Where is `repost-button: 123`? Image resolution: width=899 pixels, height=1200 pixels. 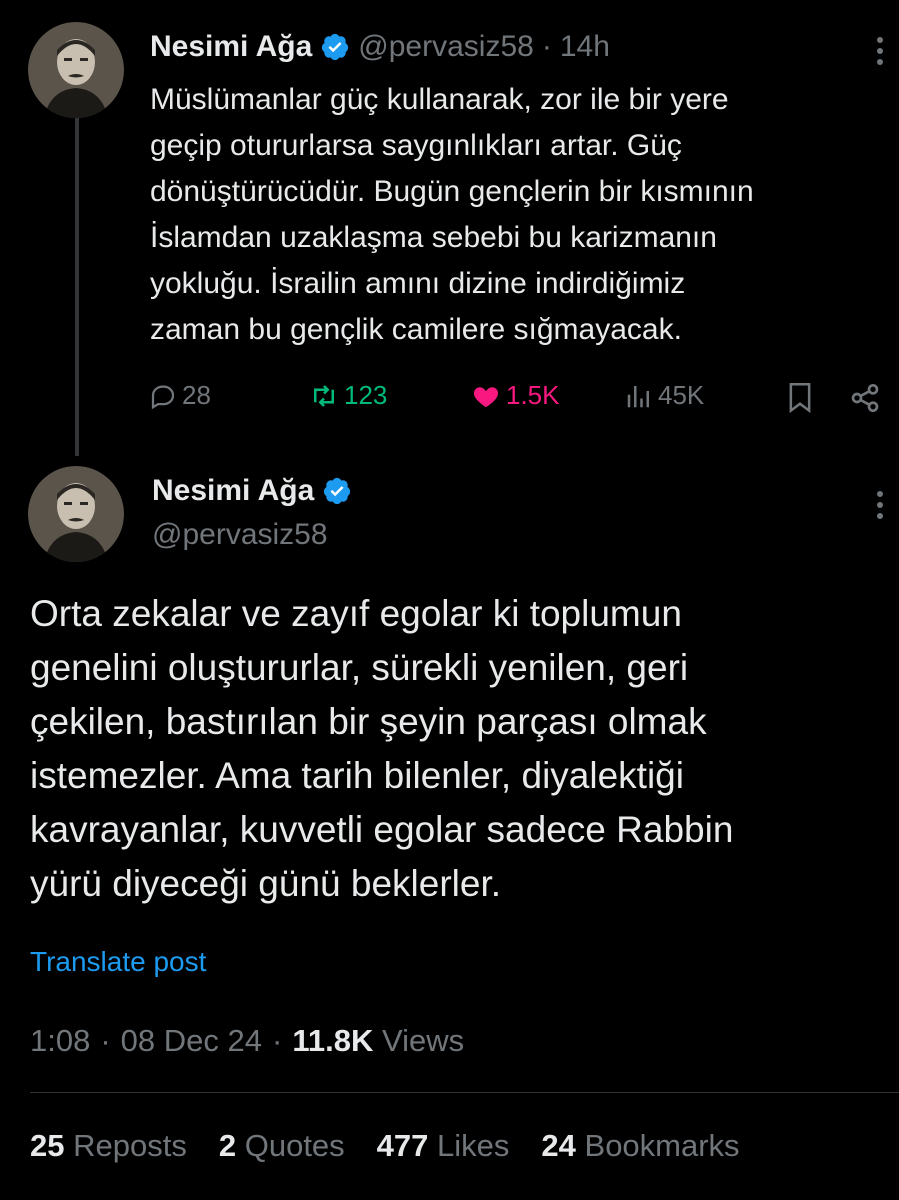
repost-button: 123 is located at coordinates (347, 395).